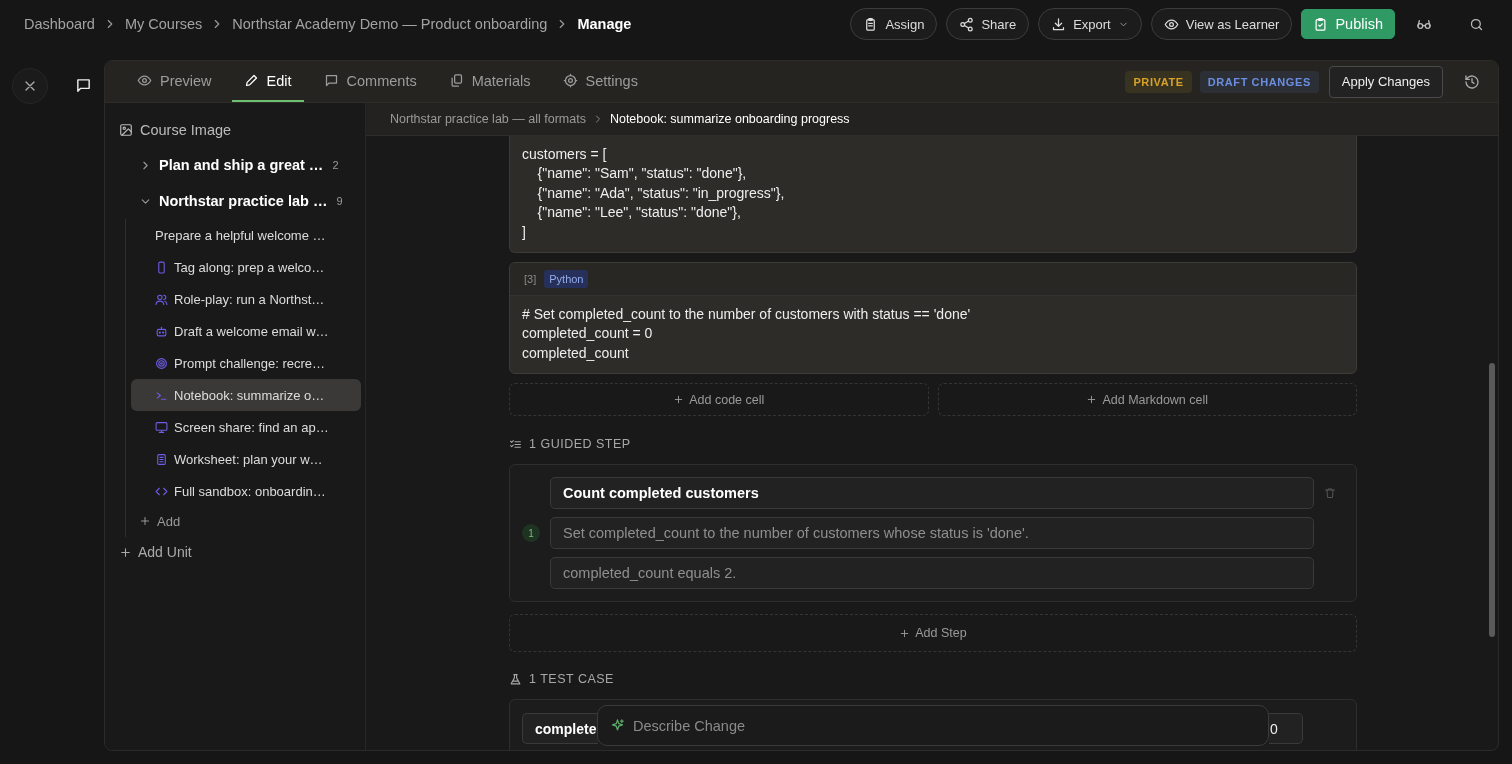  What do you see at coordinates (59, 24) in the screenshot?
I see `breadcrumb-link: Dashboard` at bounding box center [59, 24].